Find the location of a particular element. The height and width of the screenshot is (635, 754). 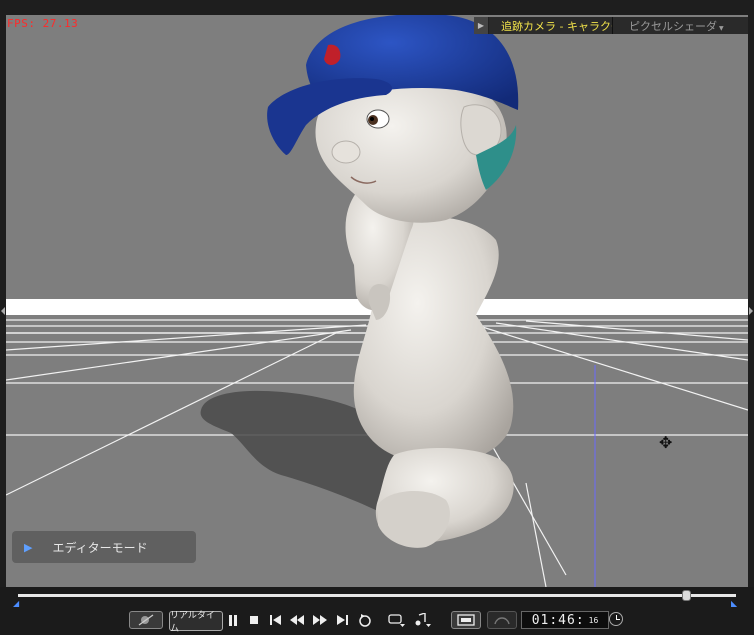

record-off-icon is located at coordinates (146, 620).